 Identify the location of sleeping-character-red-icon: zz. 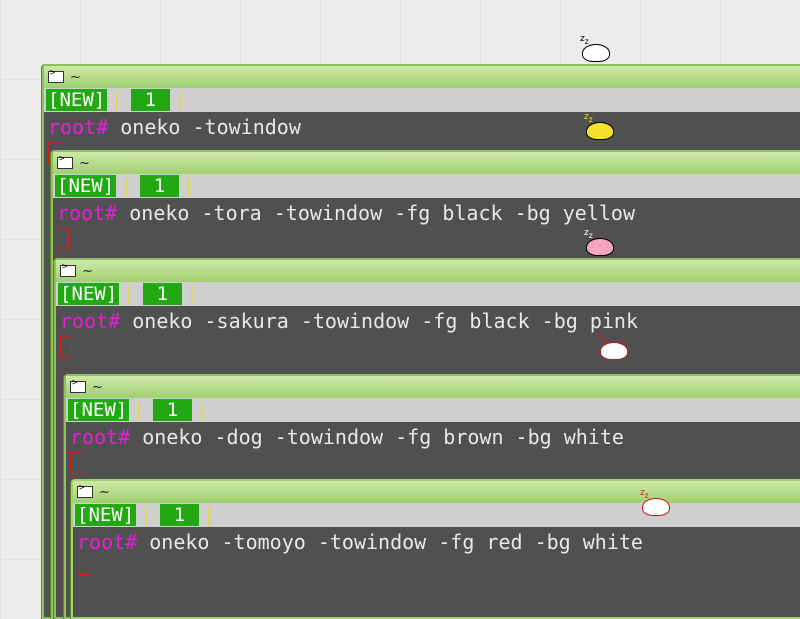
(655, 502).